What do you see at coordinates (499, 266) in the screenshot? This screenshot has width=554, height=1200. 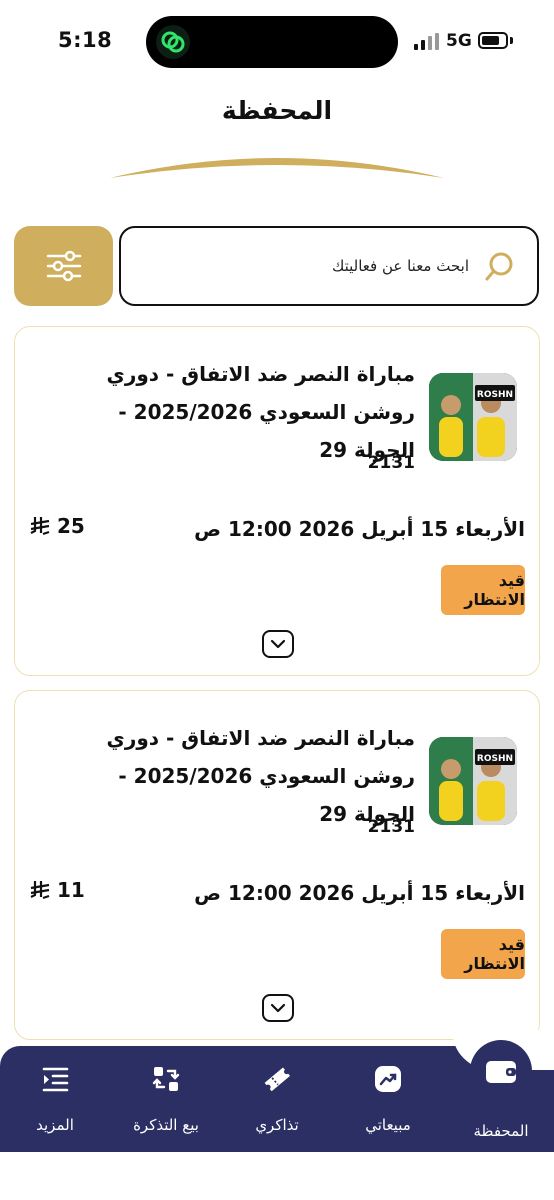 I see `search-icon` at bounding box center [499, 266].